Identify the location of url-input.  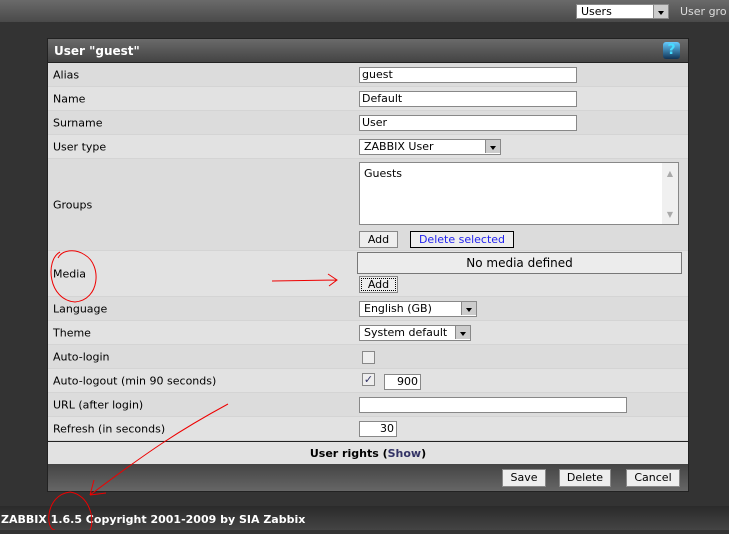
(493, 405).